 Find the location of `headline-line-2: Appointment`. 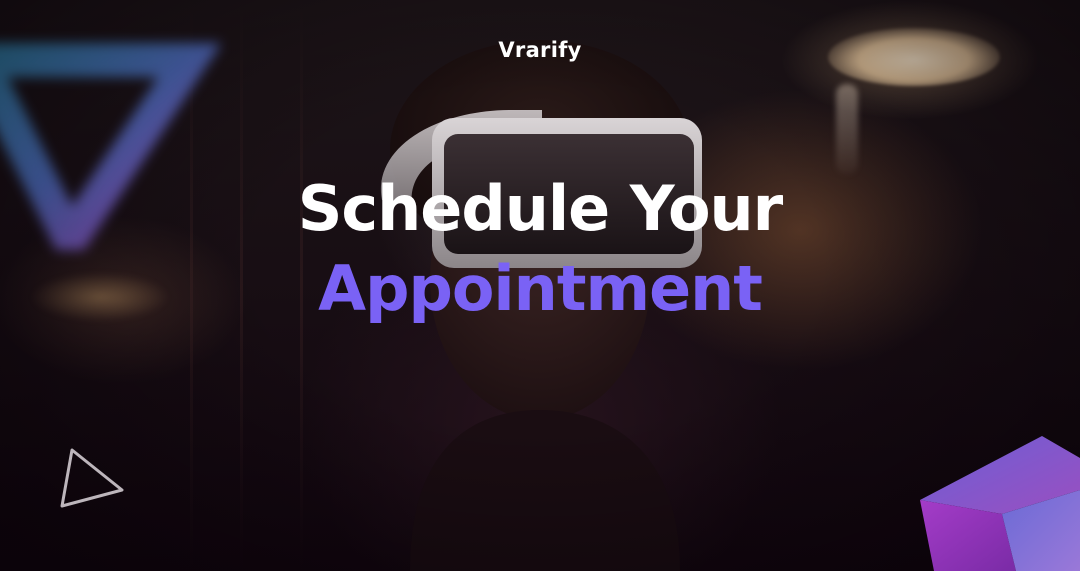

headline-line-2: Appointment is located at coordinates (540, 288).